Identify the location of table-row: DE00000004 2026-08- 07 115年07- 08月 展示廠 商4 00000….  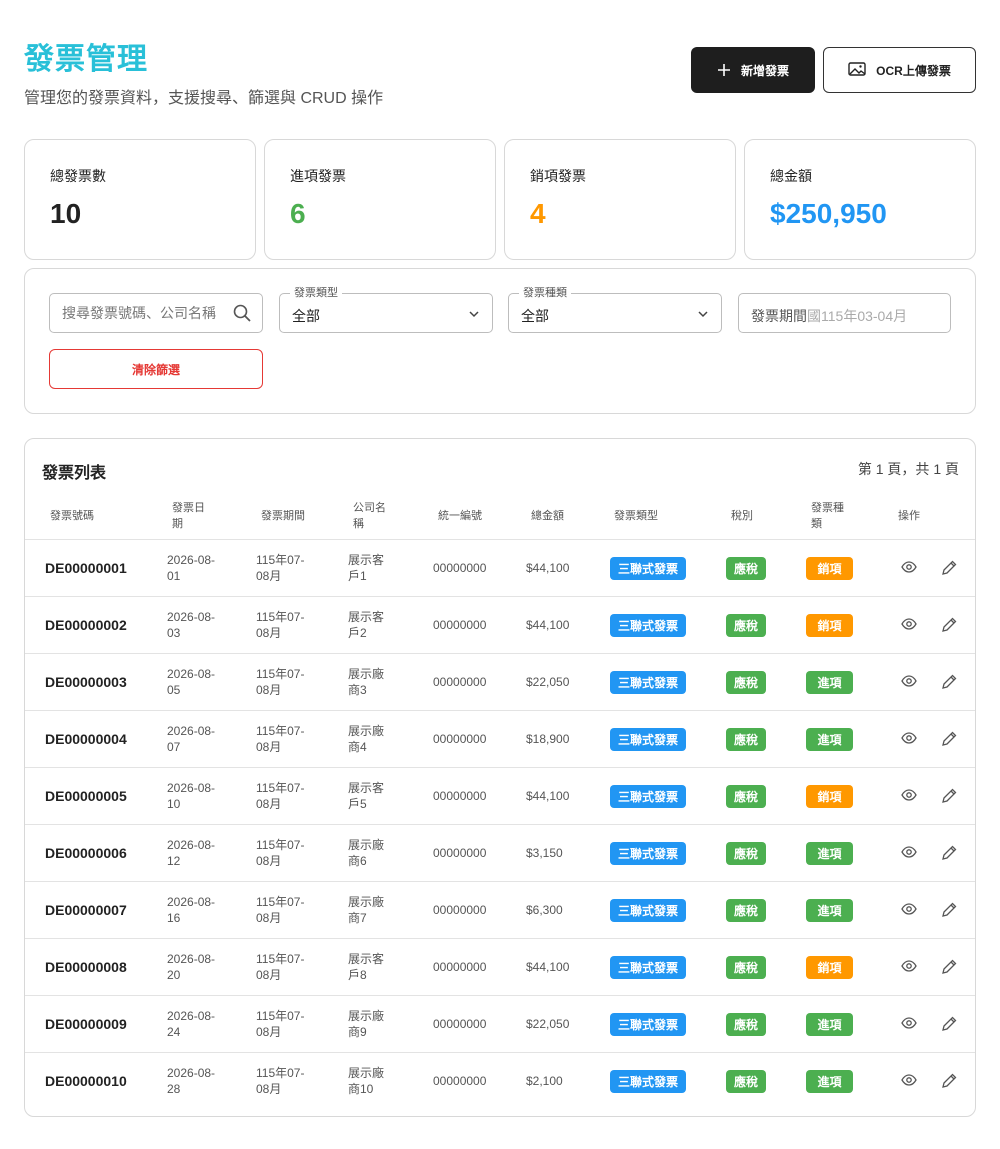
(500, 738).